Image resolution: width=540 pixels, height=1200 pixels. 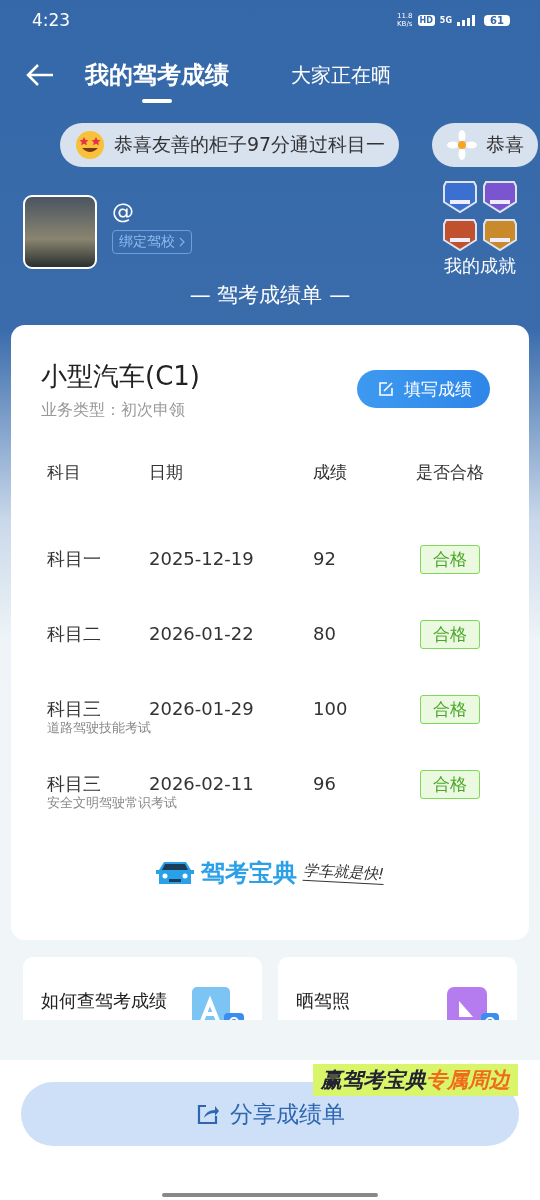 I want to click on notice-pill: 恭喜友善的柜子97分通过科目一, so click(x=230, y=145).